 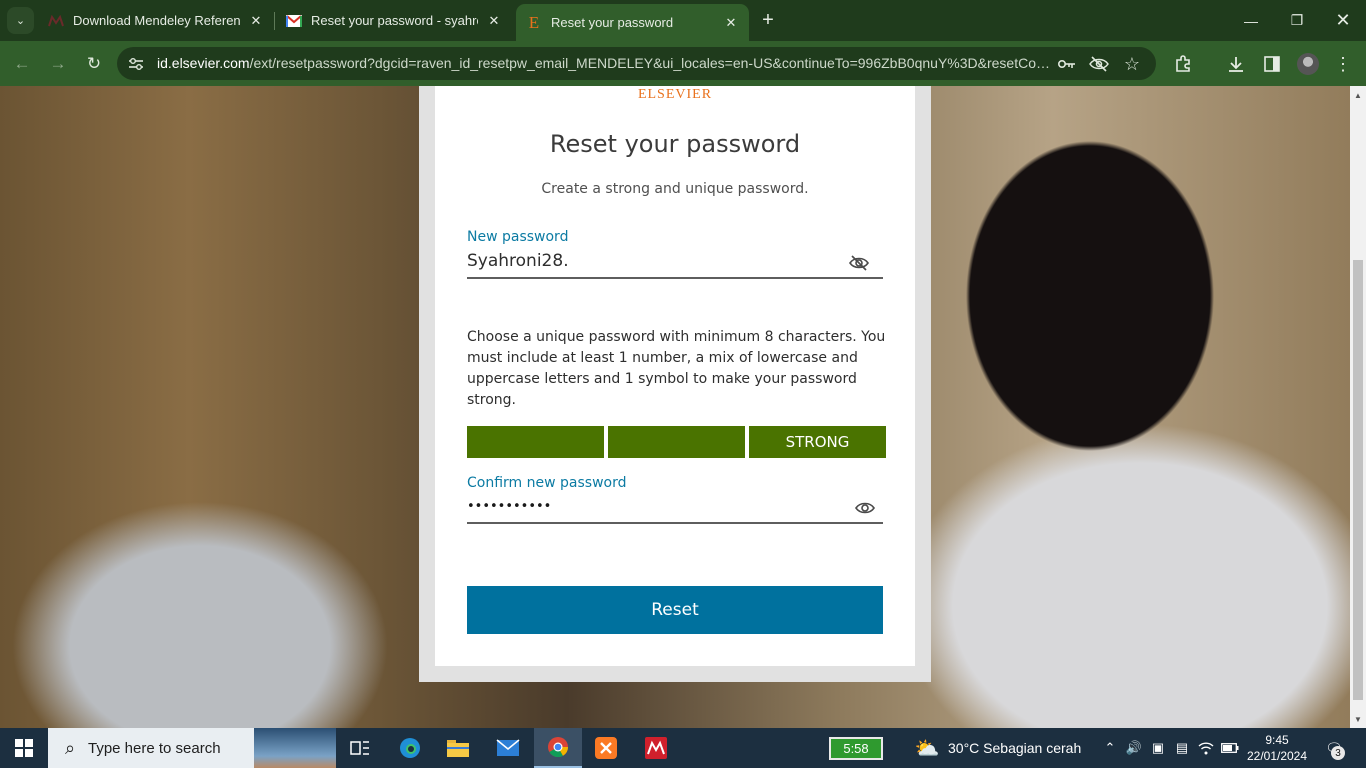 What do you see at coordinates (136, 64) in the screenshot?
I see `site-settings-icon` at bounding box center [136, 64].